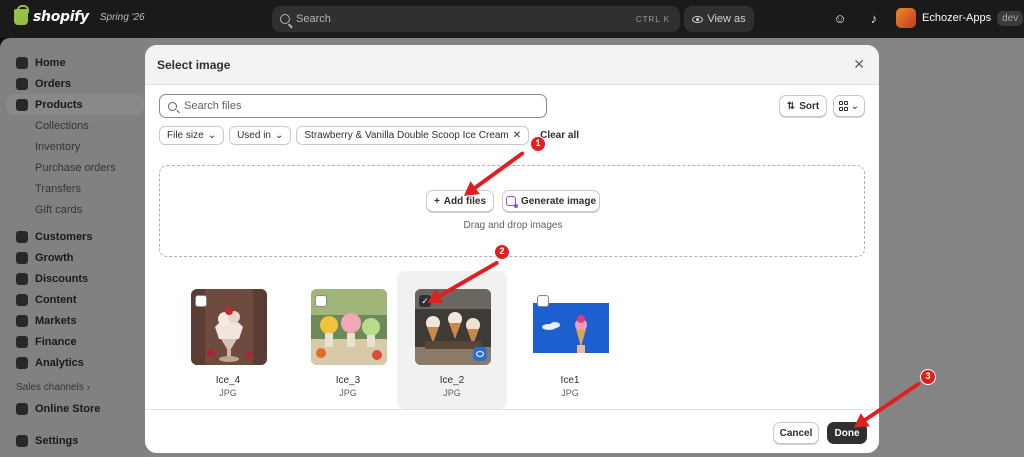  I want to click on filter-label: File size, so click(185, 135).